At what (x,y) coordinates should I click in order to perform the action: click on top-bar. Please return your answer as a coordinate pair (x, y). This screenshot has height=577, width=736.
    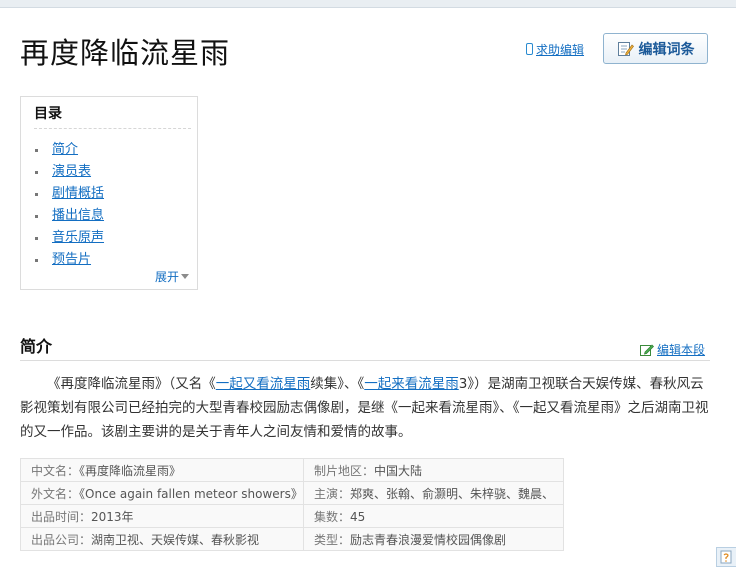
    Looking at the image, I should click on (368, 4).